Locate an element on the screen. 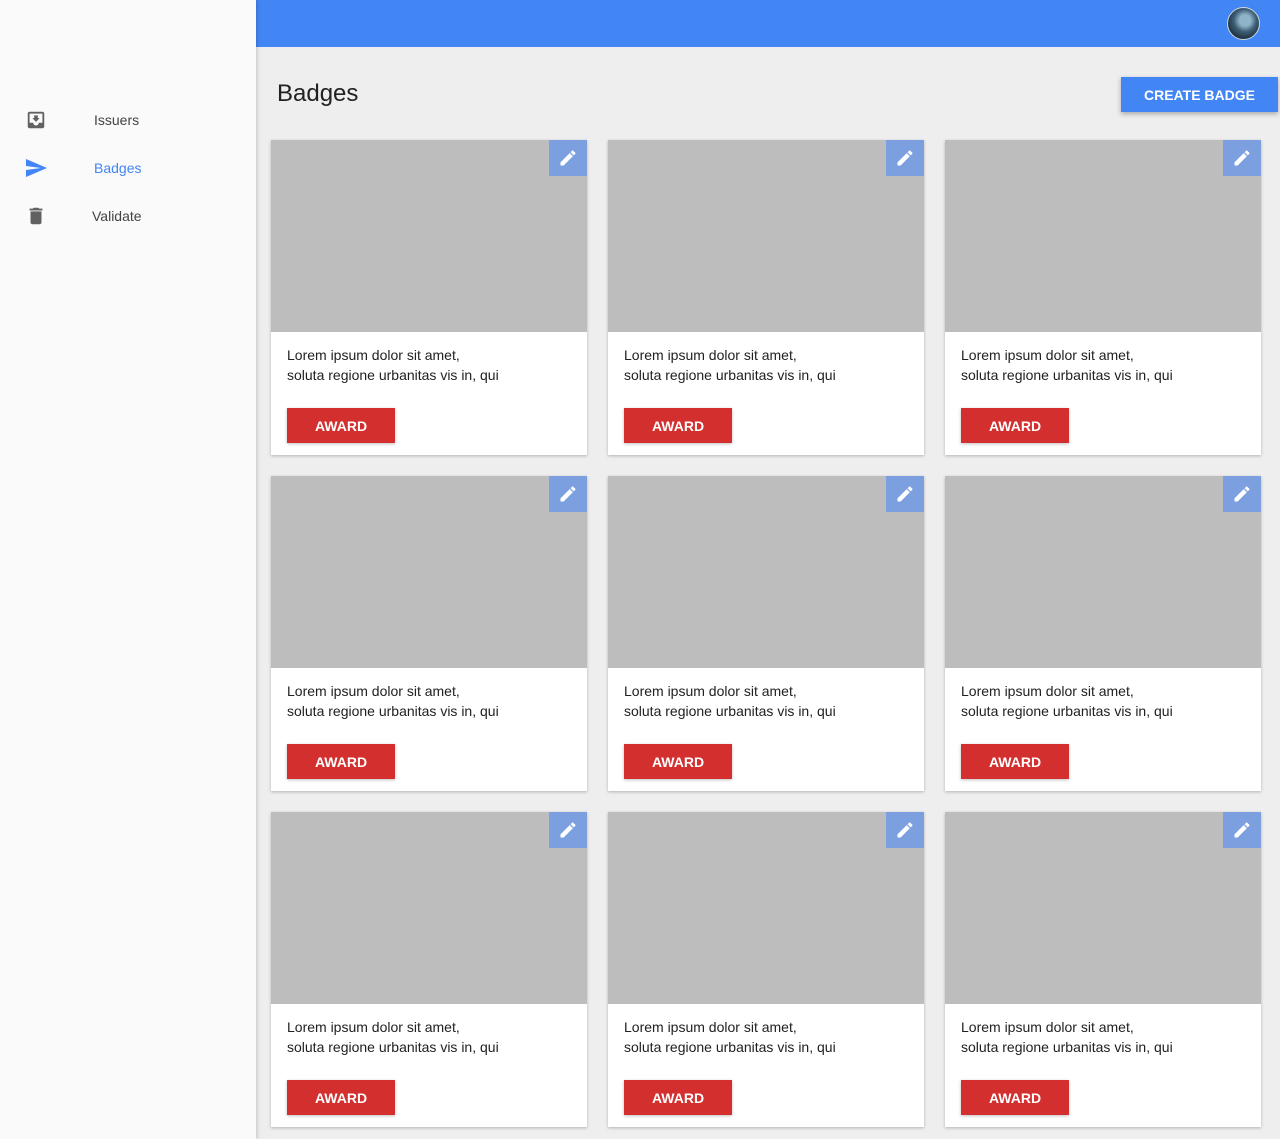 Image resolution: width=1280 pixels, height=1139 pixels. inbox-download-icon is located at coordinates (36, 120).